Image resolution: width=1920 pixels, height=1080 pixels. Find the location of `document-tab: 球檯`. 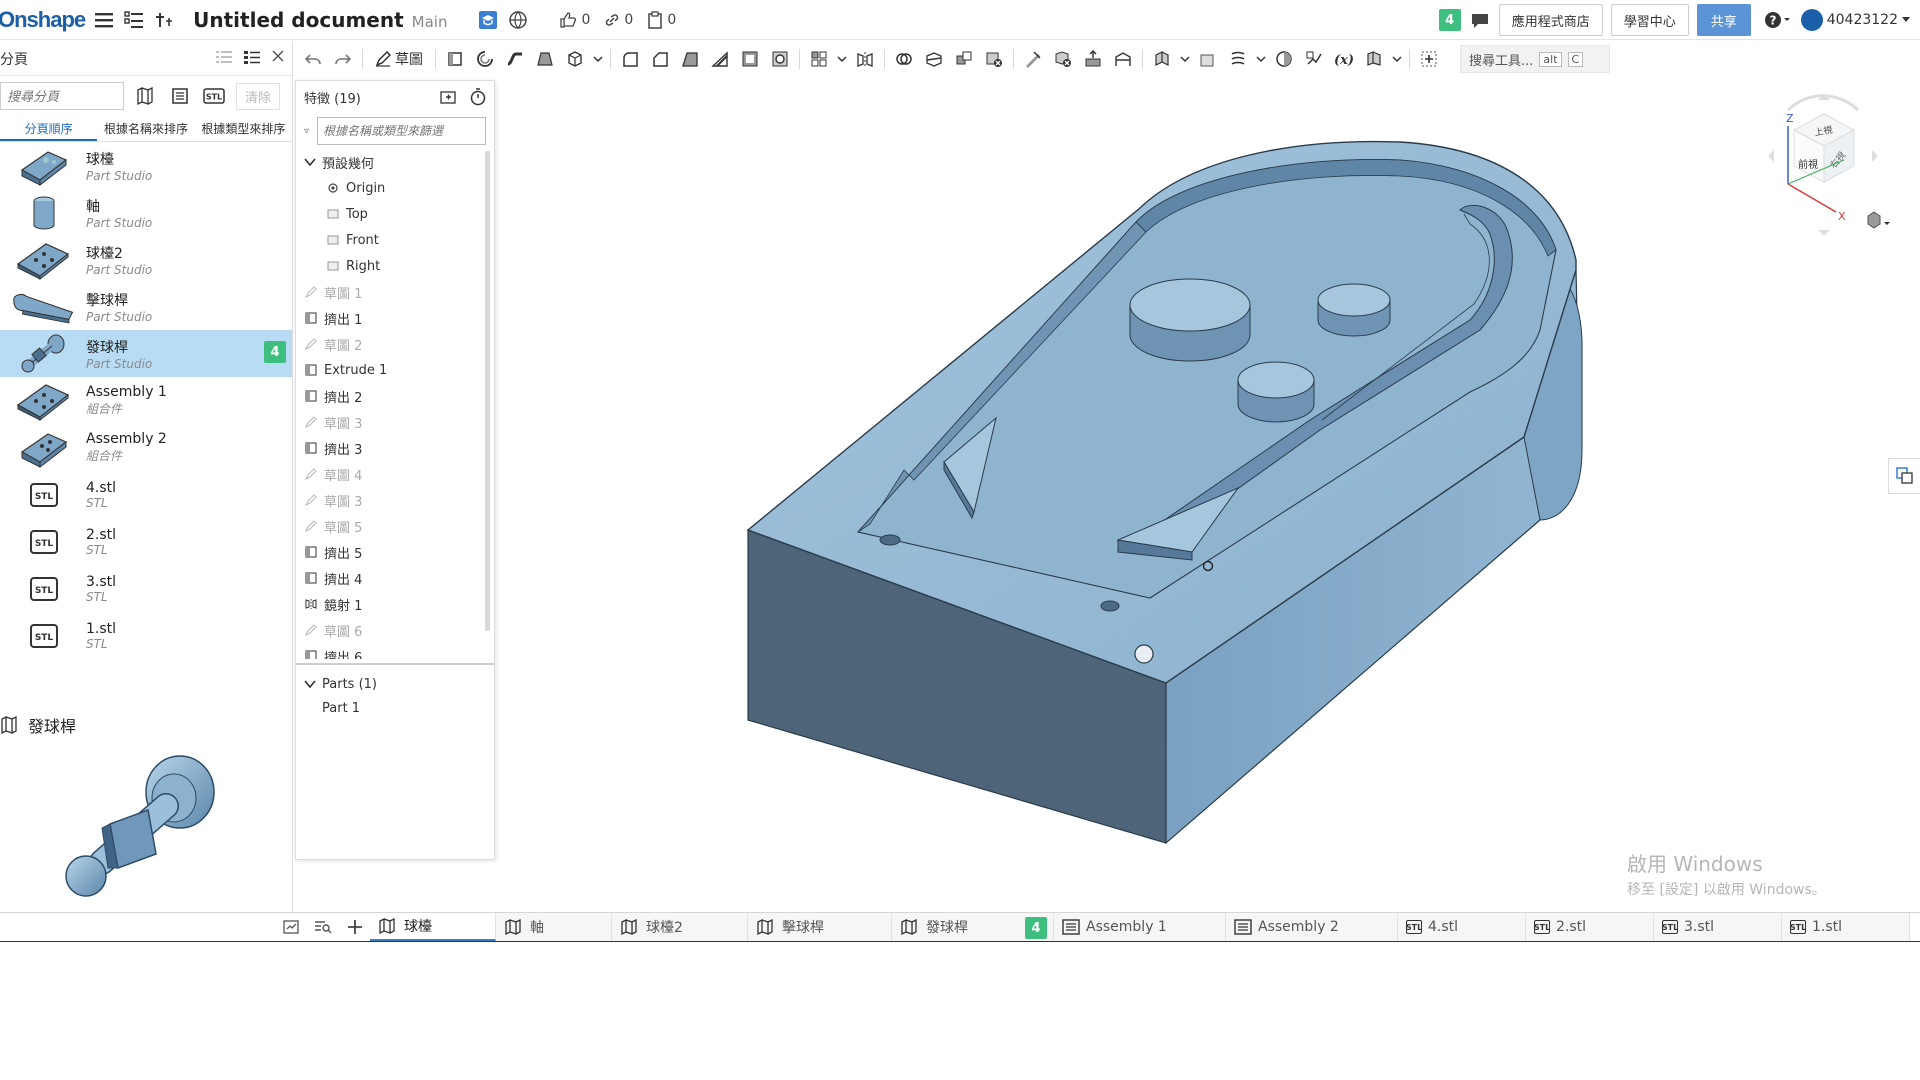

document-tab: 球檯 is located at coordinates (433, 927).